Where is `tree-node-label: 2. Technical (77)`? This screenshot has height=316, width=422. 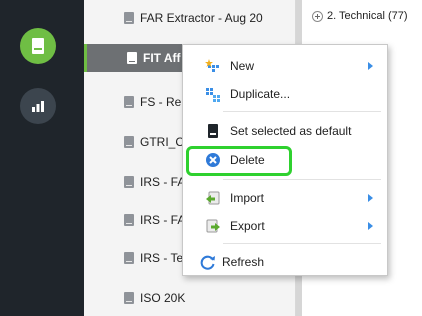
tree-node-label: 2. Technical (77) is located at coordinates (367, 16).